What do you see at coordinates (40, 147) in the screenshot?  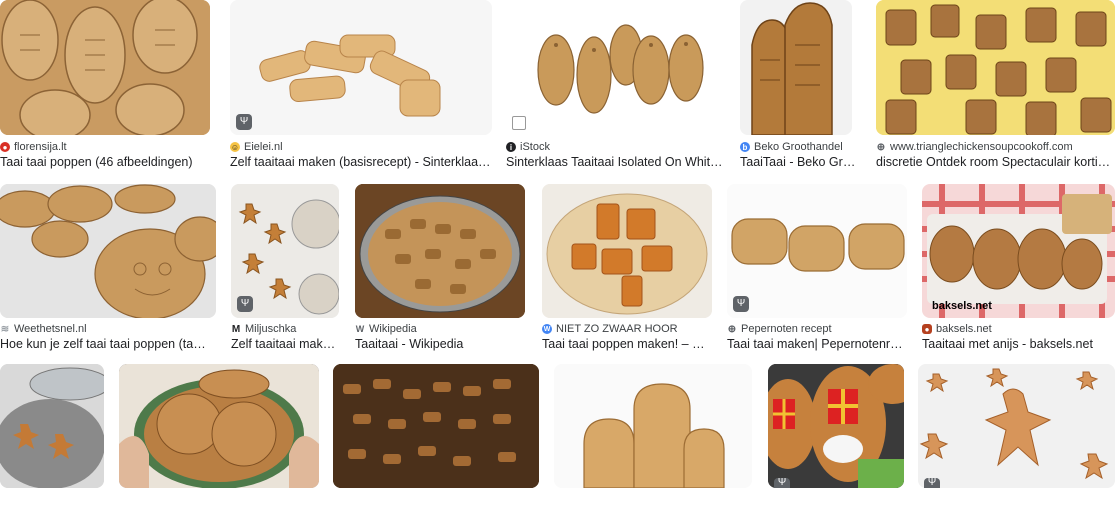 I see `source-name: florensija.lt` at bounding box center [40, 147].